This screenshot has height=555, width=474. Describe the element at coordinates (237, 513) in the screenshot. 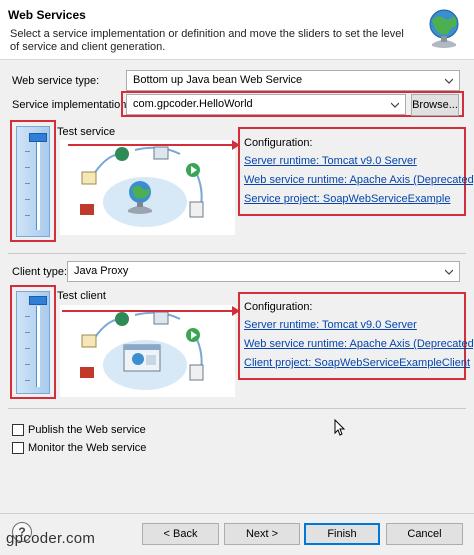

I see `footer-separator` at that location.